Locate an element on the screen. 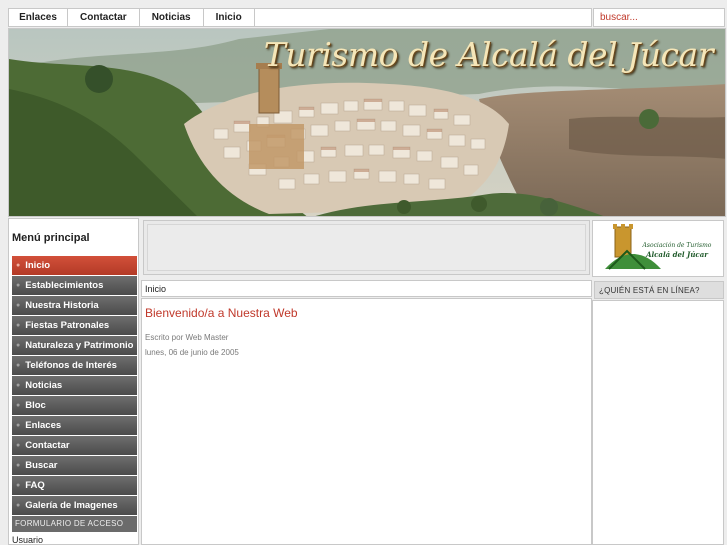 This screenshot has width=727, height=545. menu-item-label: FAQ is located at coordinates (35, 485).